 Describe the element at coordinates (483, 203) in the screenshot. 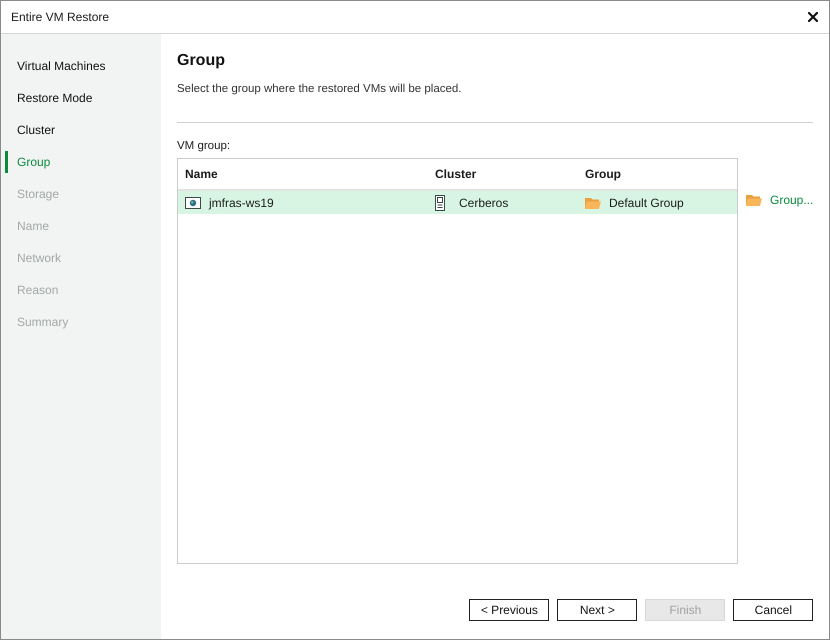

I see `cluster-cell: Cerberos` at that location.